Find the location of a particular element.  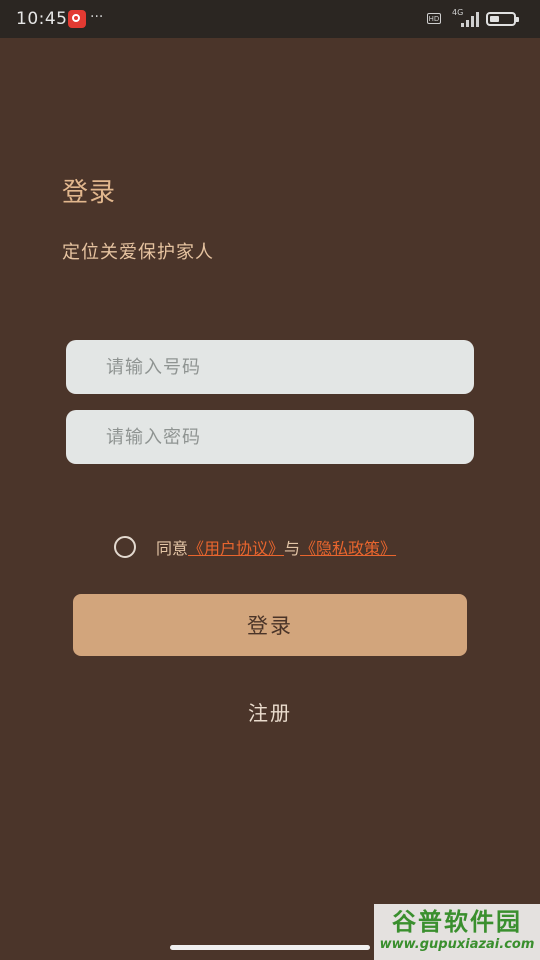

password-input is located at coordinates (270, 437).